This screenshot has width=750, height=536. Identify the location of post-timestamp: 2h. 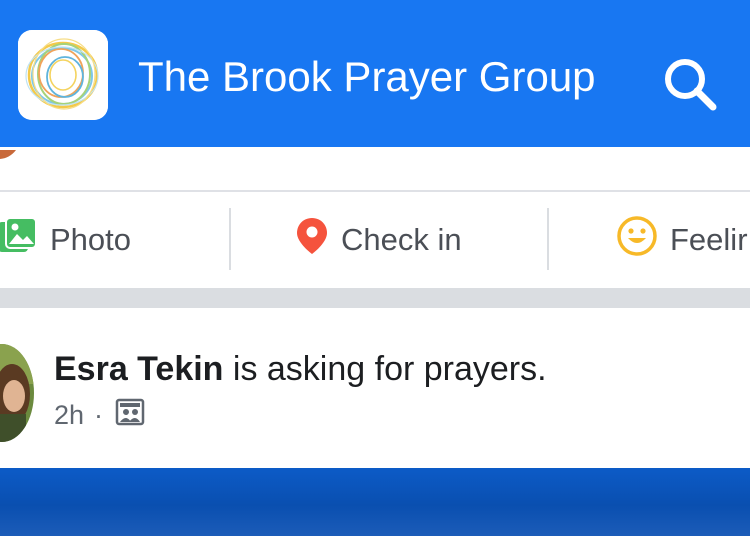
(69, 415).